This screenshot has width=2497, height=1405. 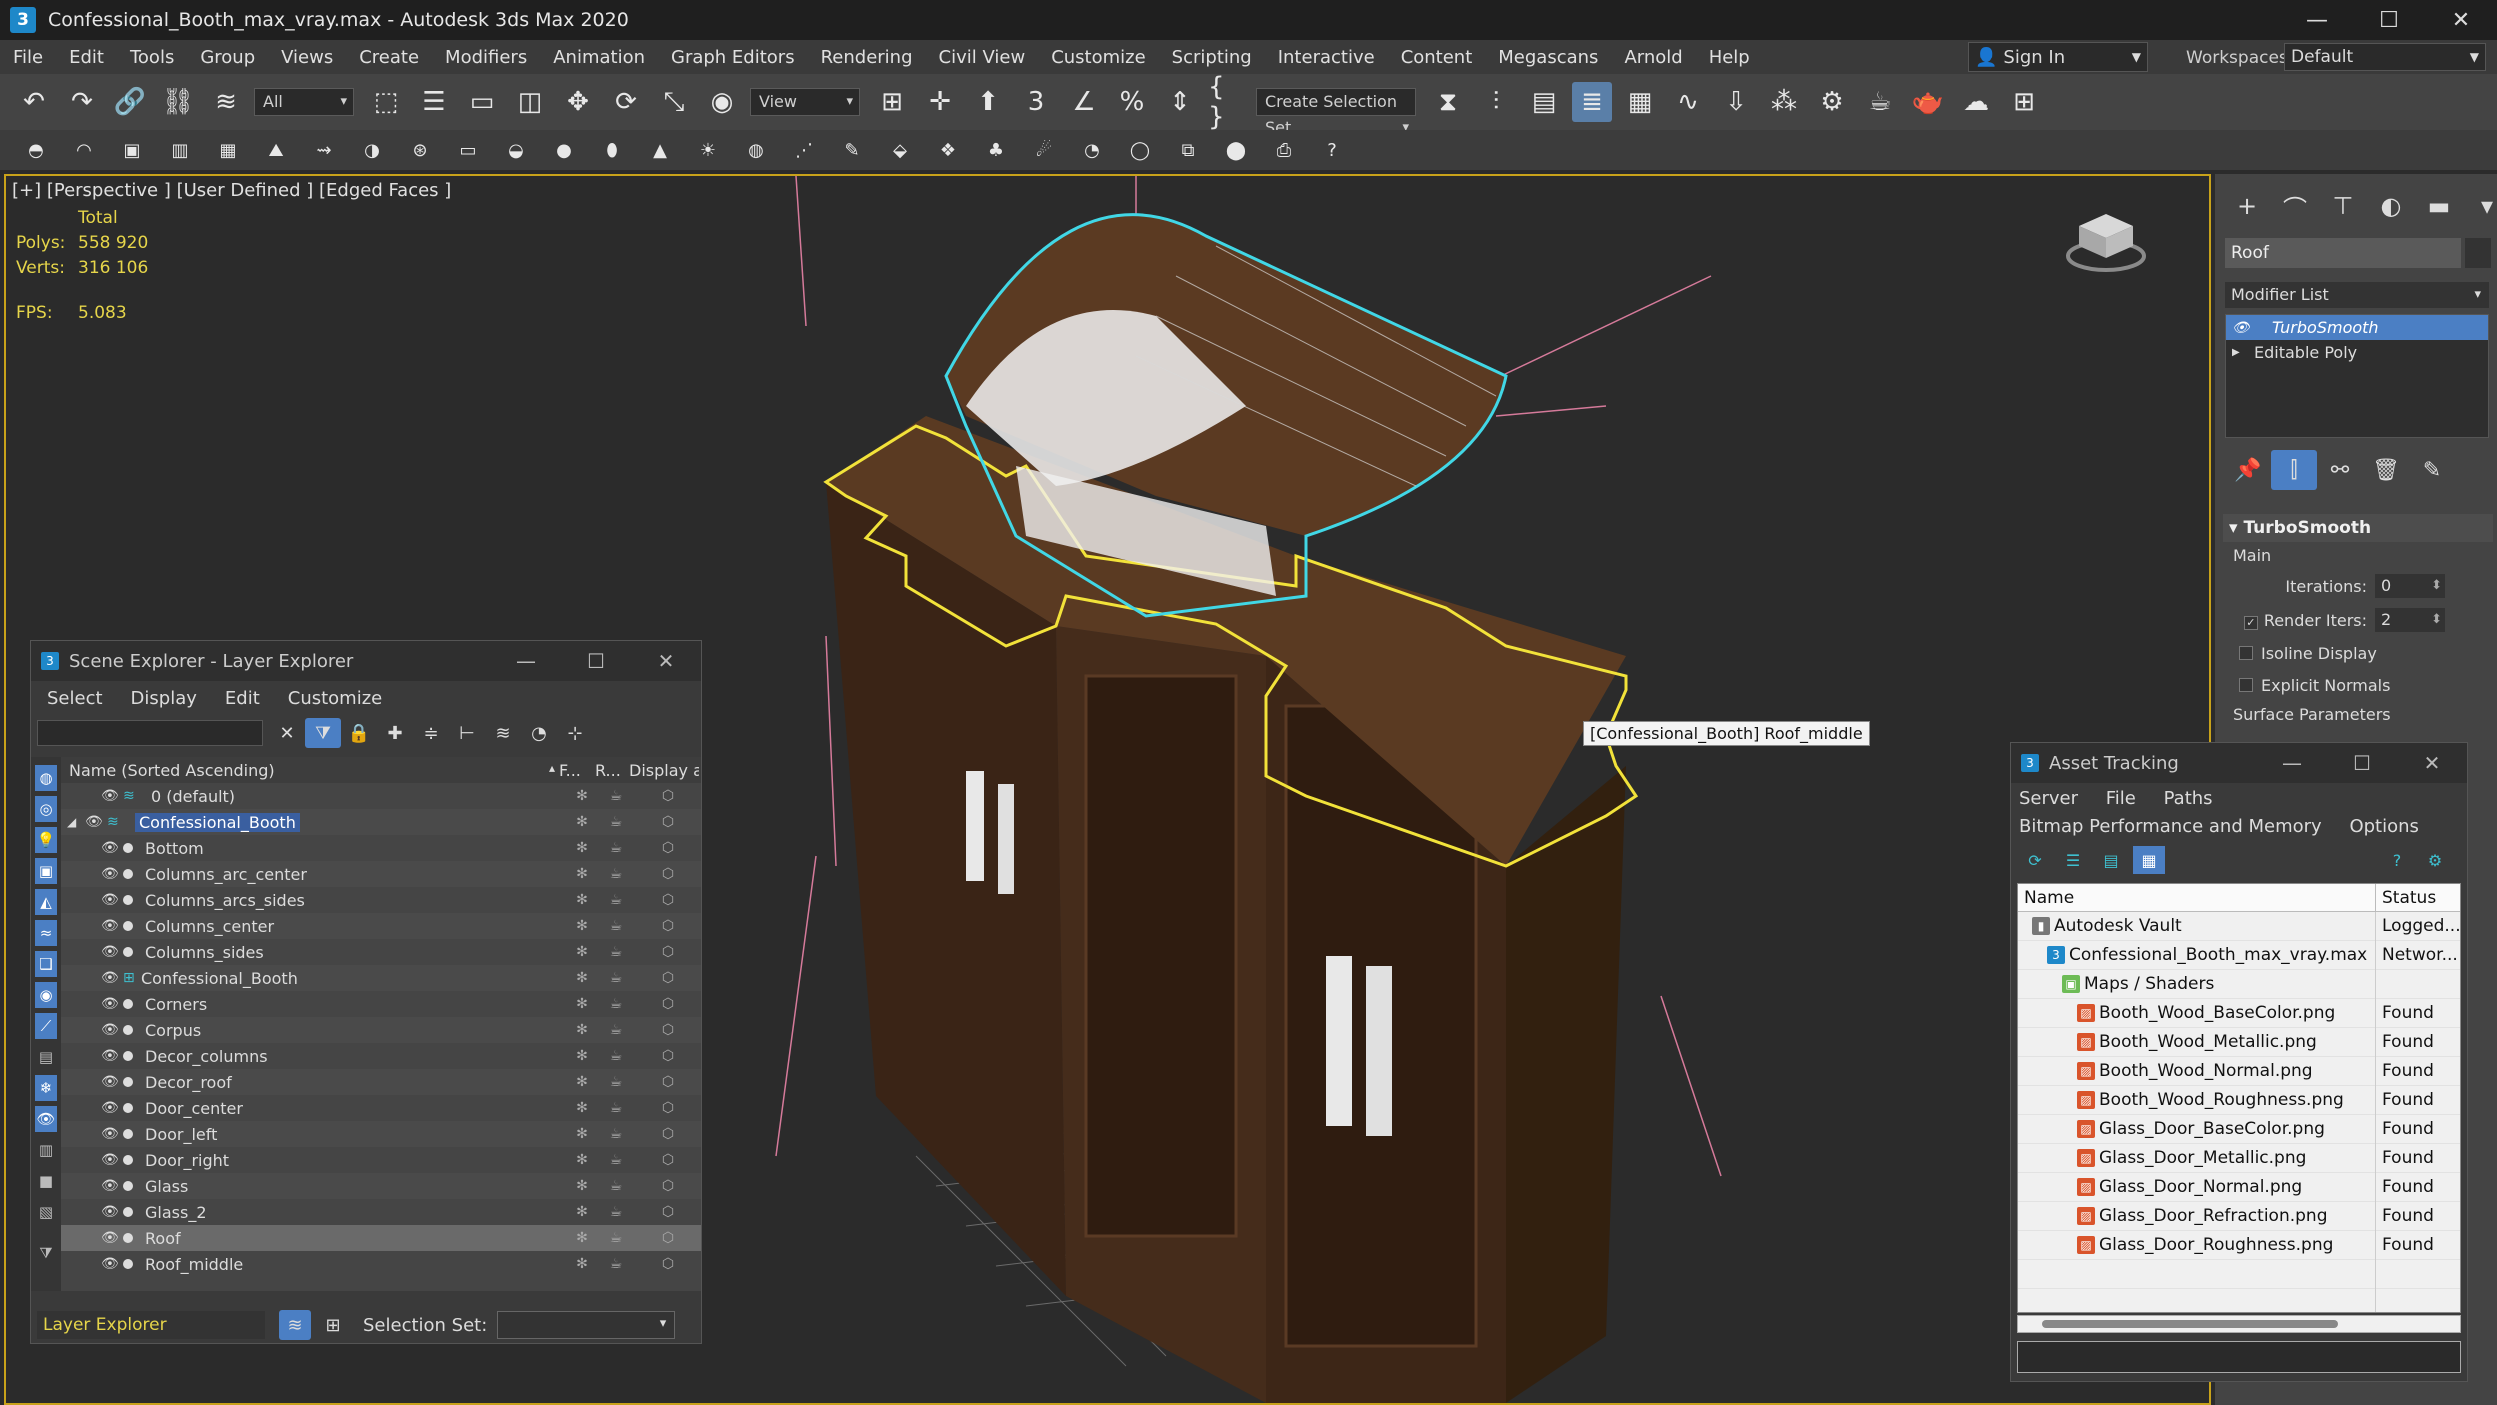 I want to click on light-icon: ◠, so click(x=84, y=150).